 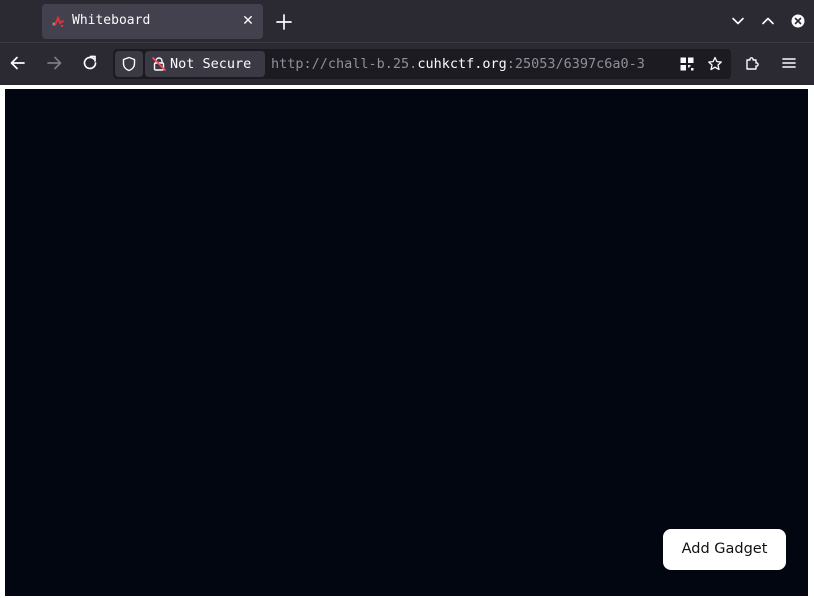 What do you see at coordinates (284, 22) in the screenshot?
I see `new-tab-plus-icon` at bounding box center [284, 22].